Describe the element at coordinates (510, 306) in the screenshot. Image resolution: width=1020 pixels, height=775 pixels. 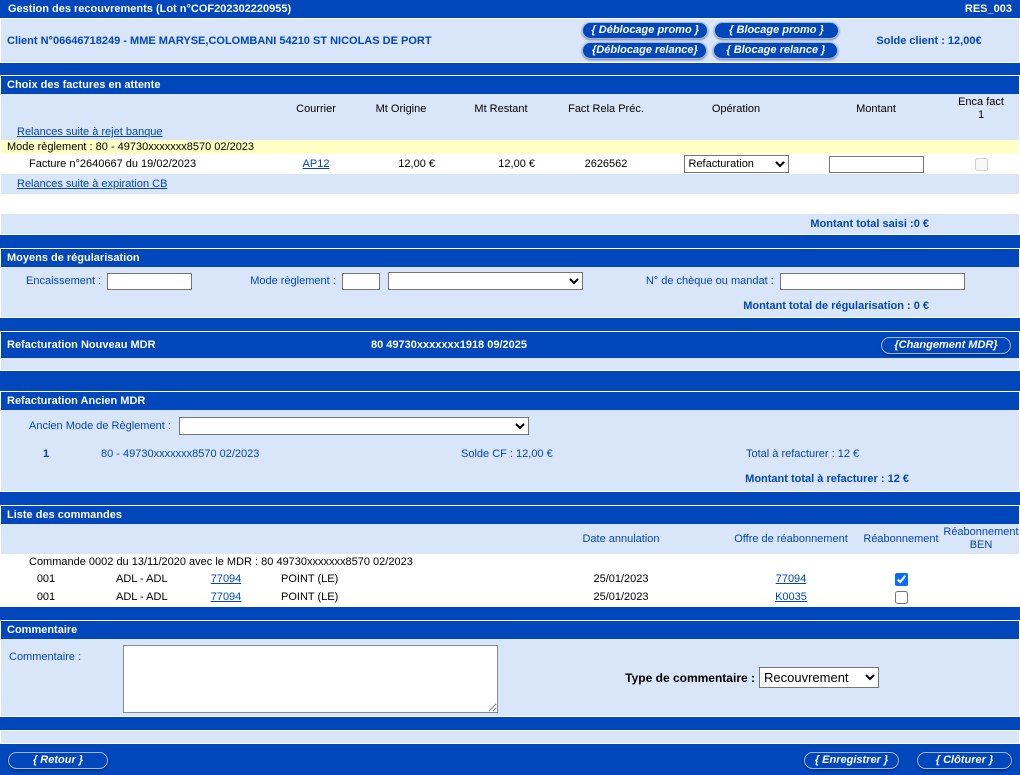
I see `montant-total-regularisation: Montant total de régularisation : 0 €` at that location.